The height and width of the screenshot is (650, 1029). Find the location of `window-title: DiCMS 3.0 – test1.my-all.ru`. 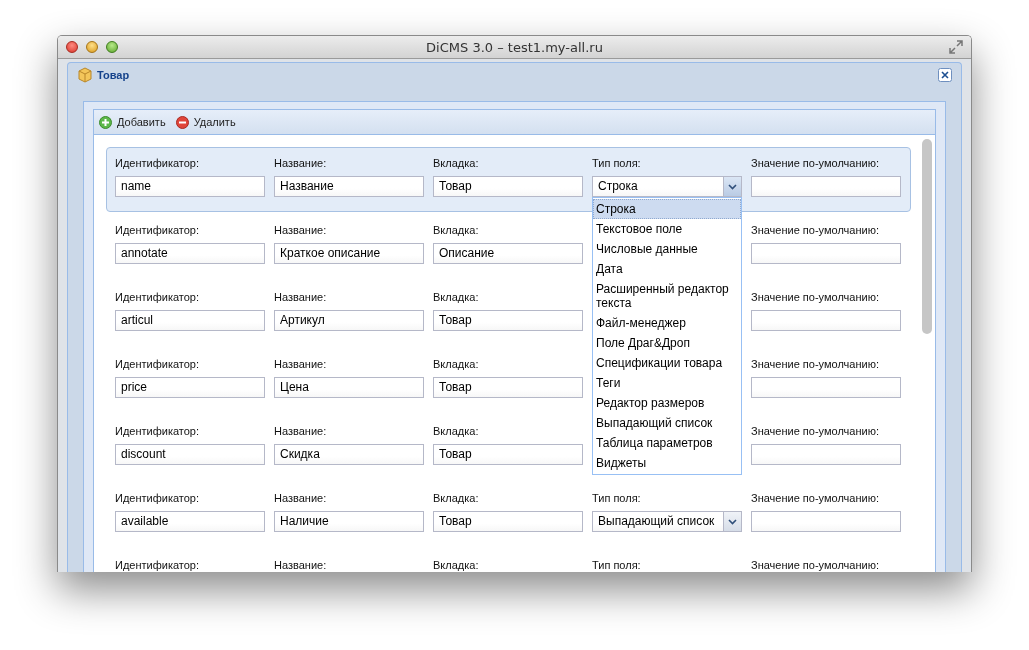

window-title: DiCMS 3.0 – test1.my-all.ru is located at coordinates (514, 47).